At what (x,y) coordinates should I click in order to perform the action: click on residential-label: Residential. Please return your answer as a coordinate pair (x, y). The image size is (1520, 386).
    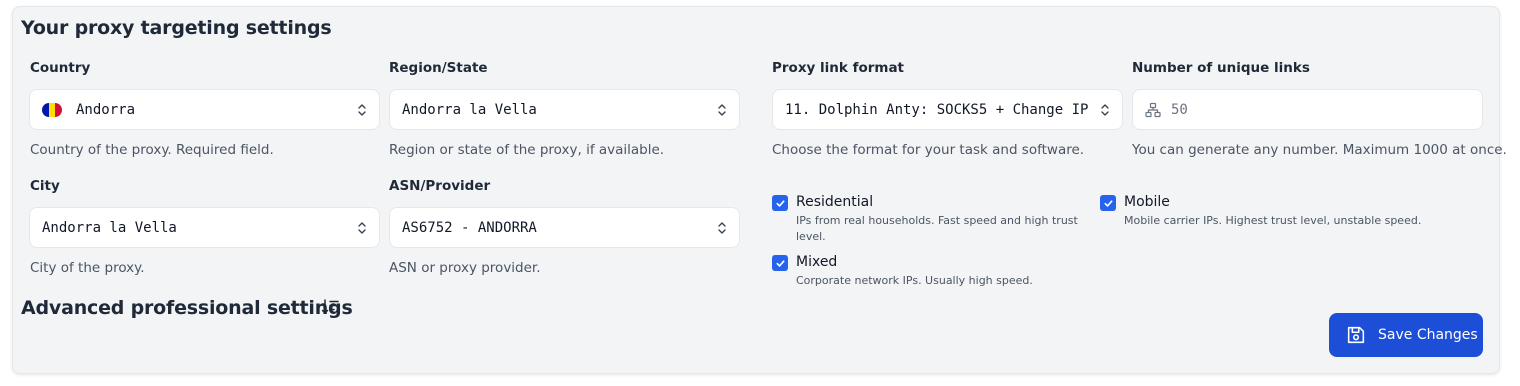
    Looking at the image, I should click on (834, 202).